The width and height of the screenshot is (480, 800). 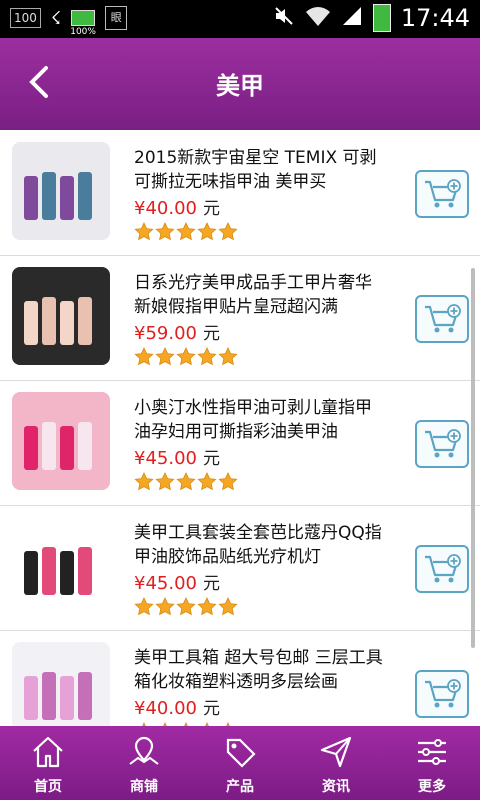 I want to click on tab-label: 资讯, so click(x=336, y=787).